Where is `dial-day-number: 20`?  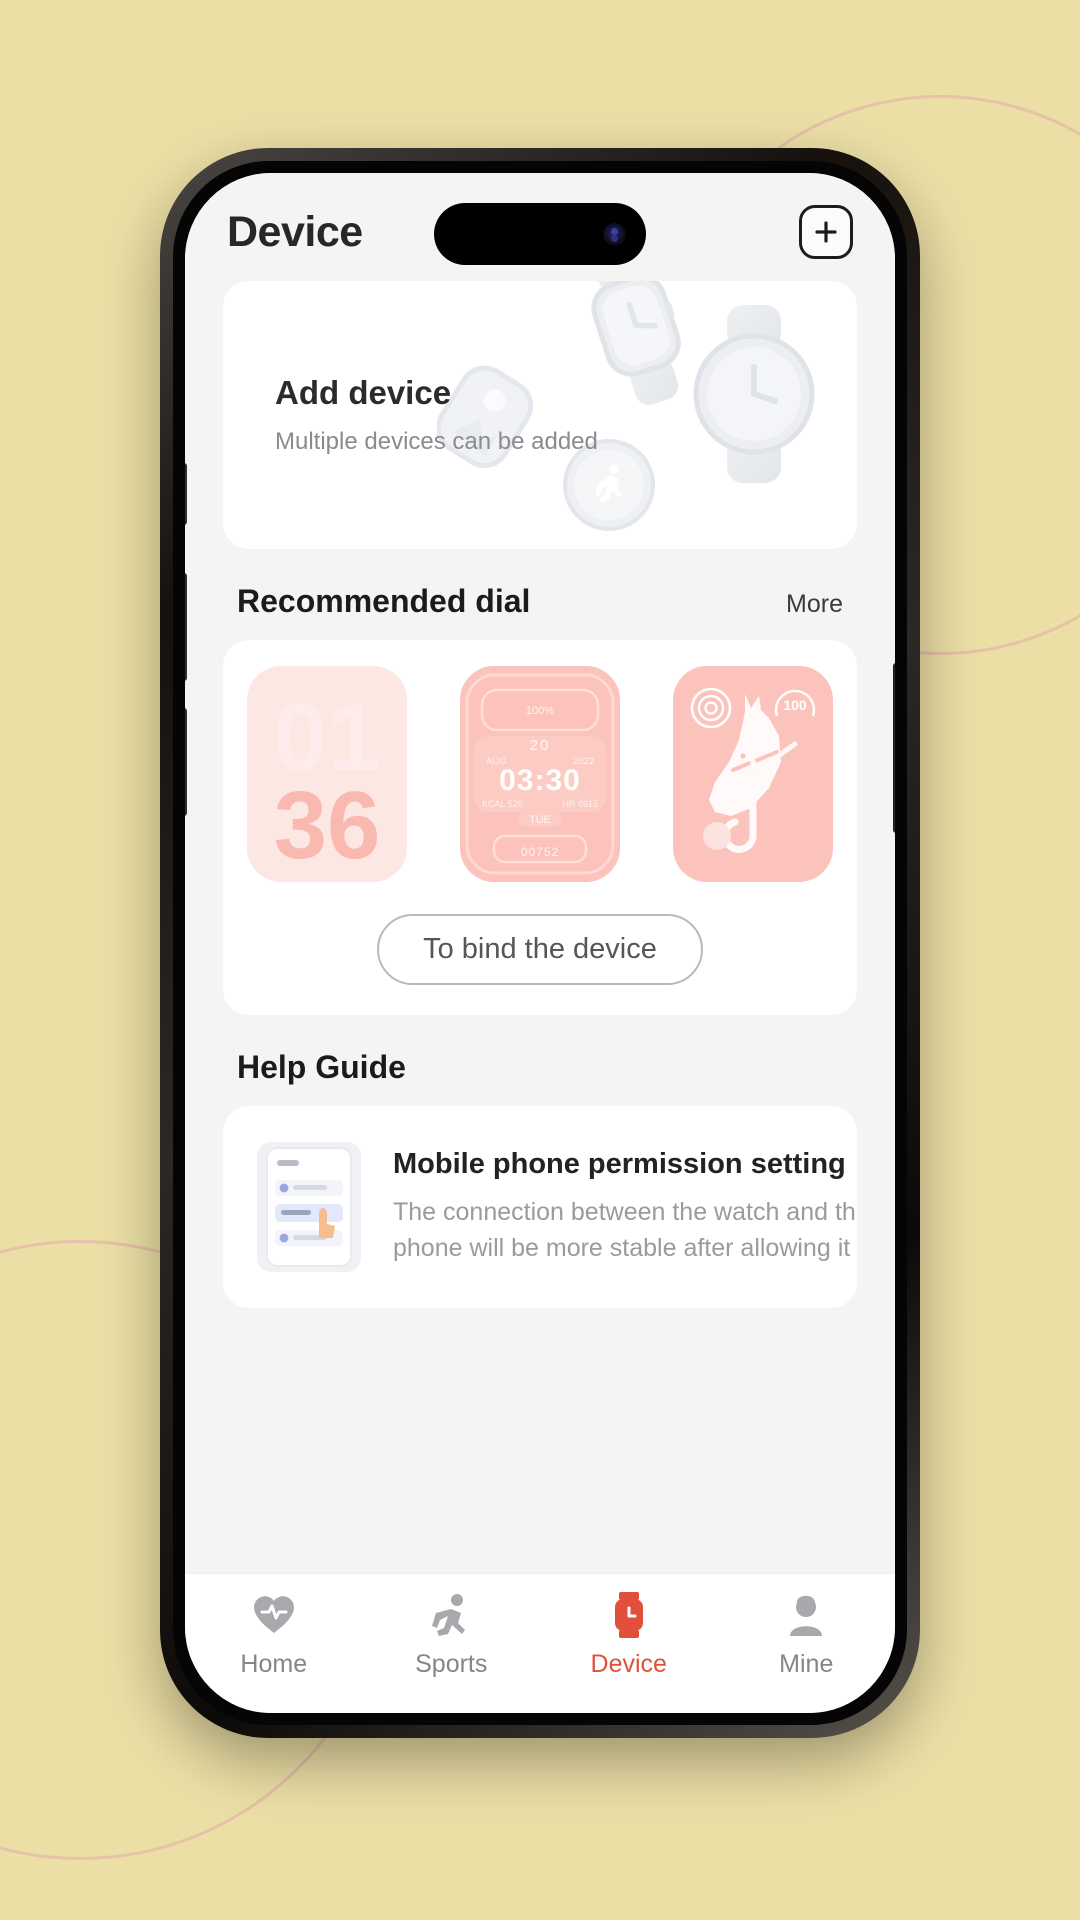 dial-day-number: 20 is located at coordinates (540, 745).